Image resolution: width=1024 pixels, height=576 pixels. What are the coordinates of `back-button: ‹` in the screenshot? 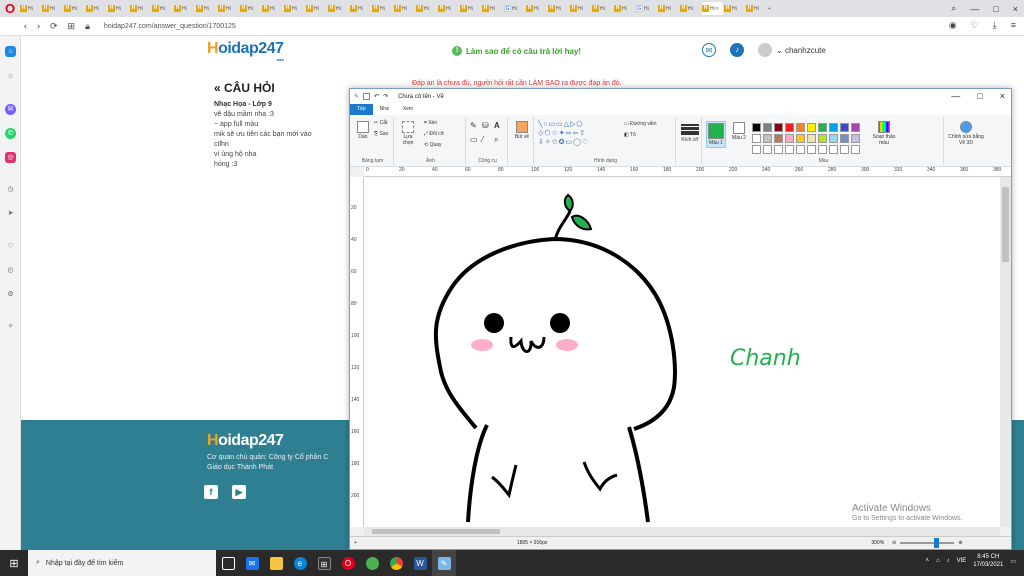 It's located at (25, 26).